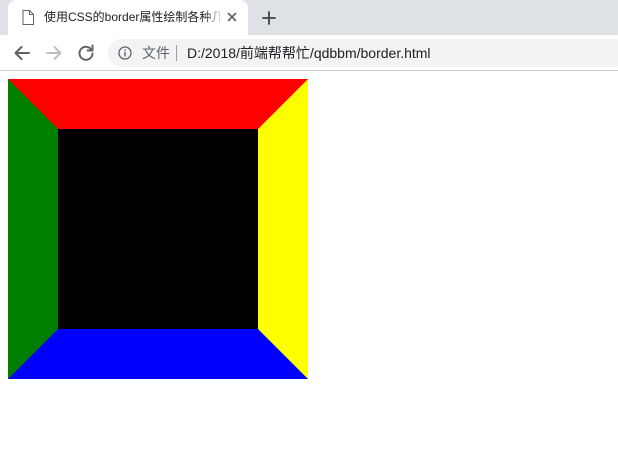 Image resolution: width=618 pixels, height=457 pixels. What do you see at coordinates (269, 18) in the screenshot?
I see `plus-icon` at bounding box center [269, 18].